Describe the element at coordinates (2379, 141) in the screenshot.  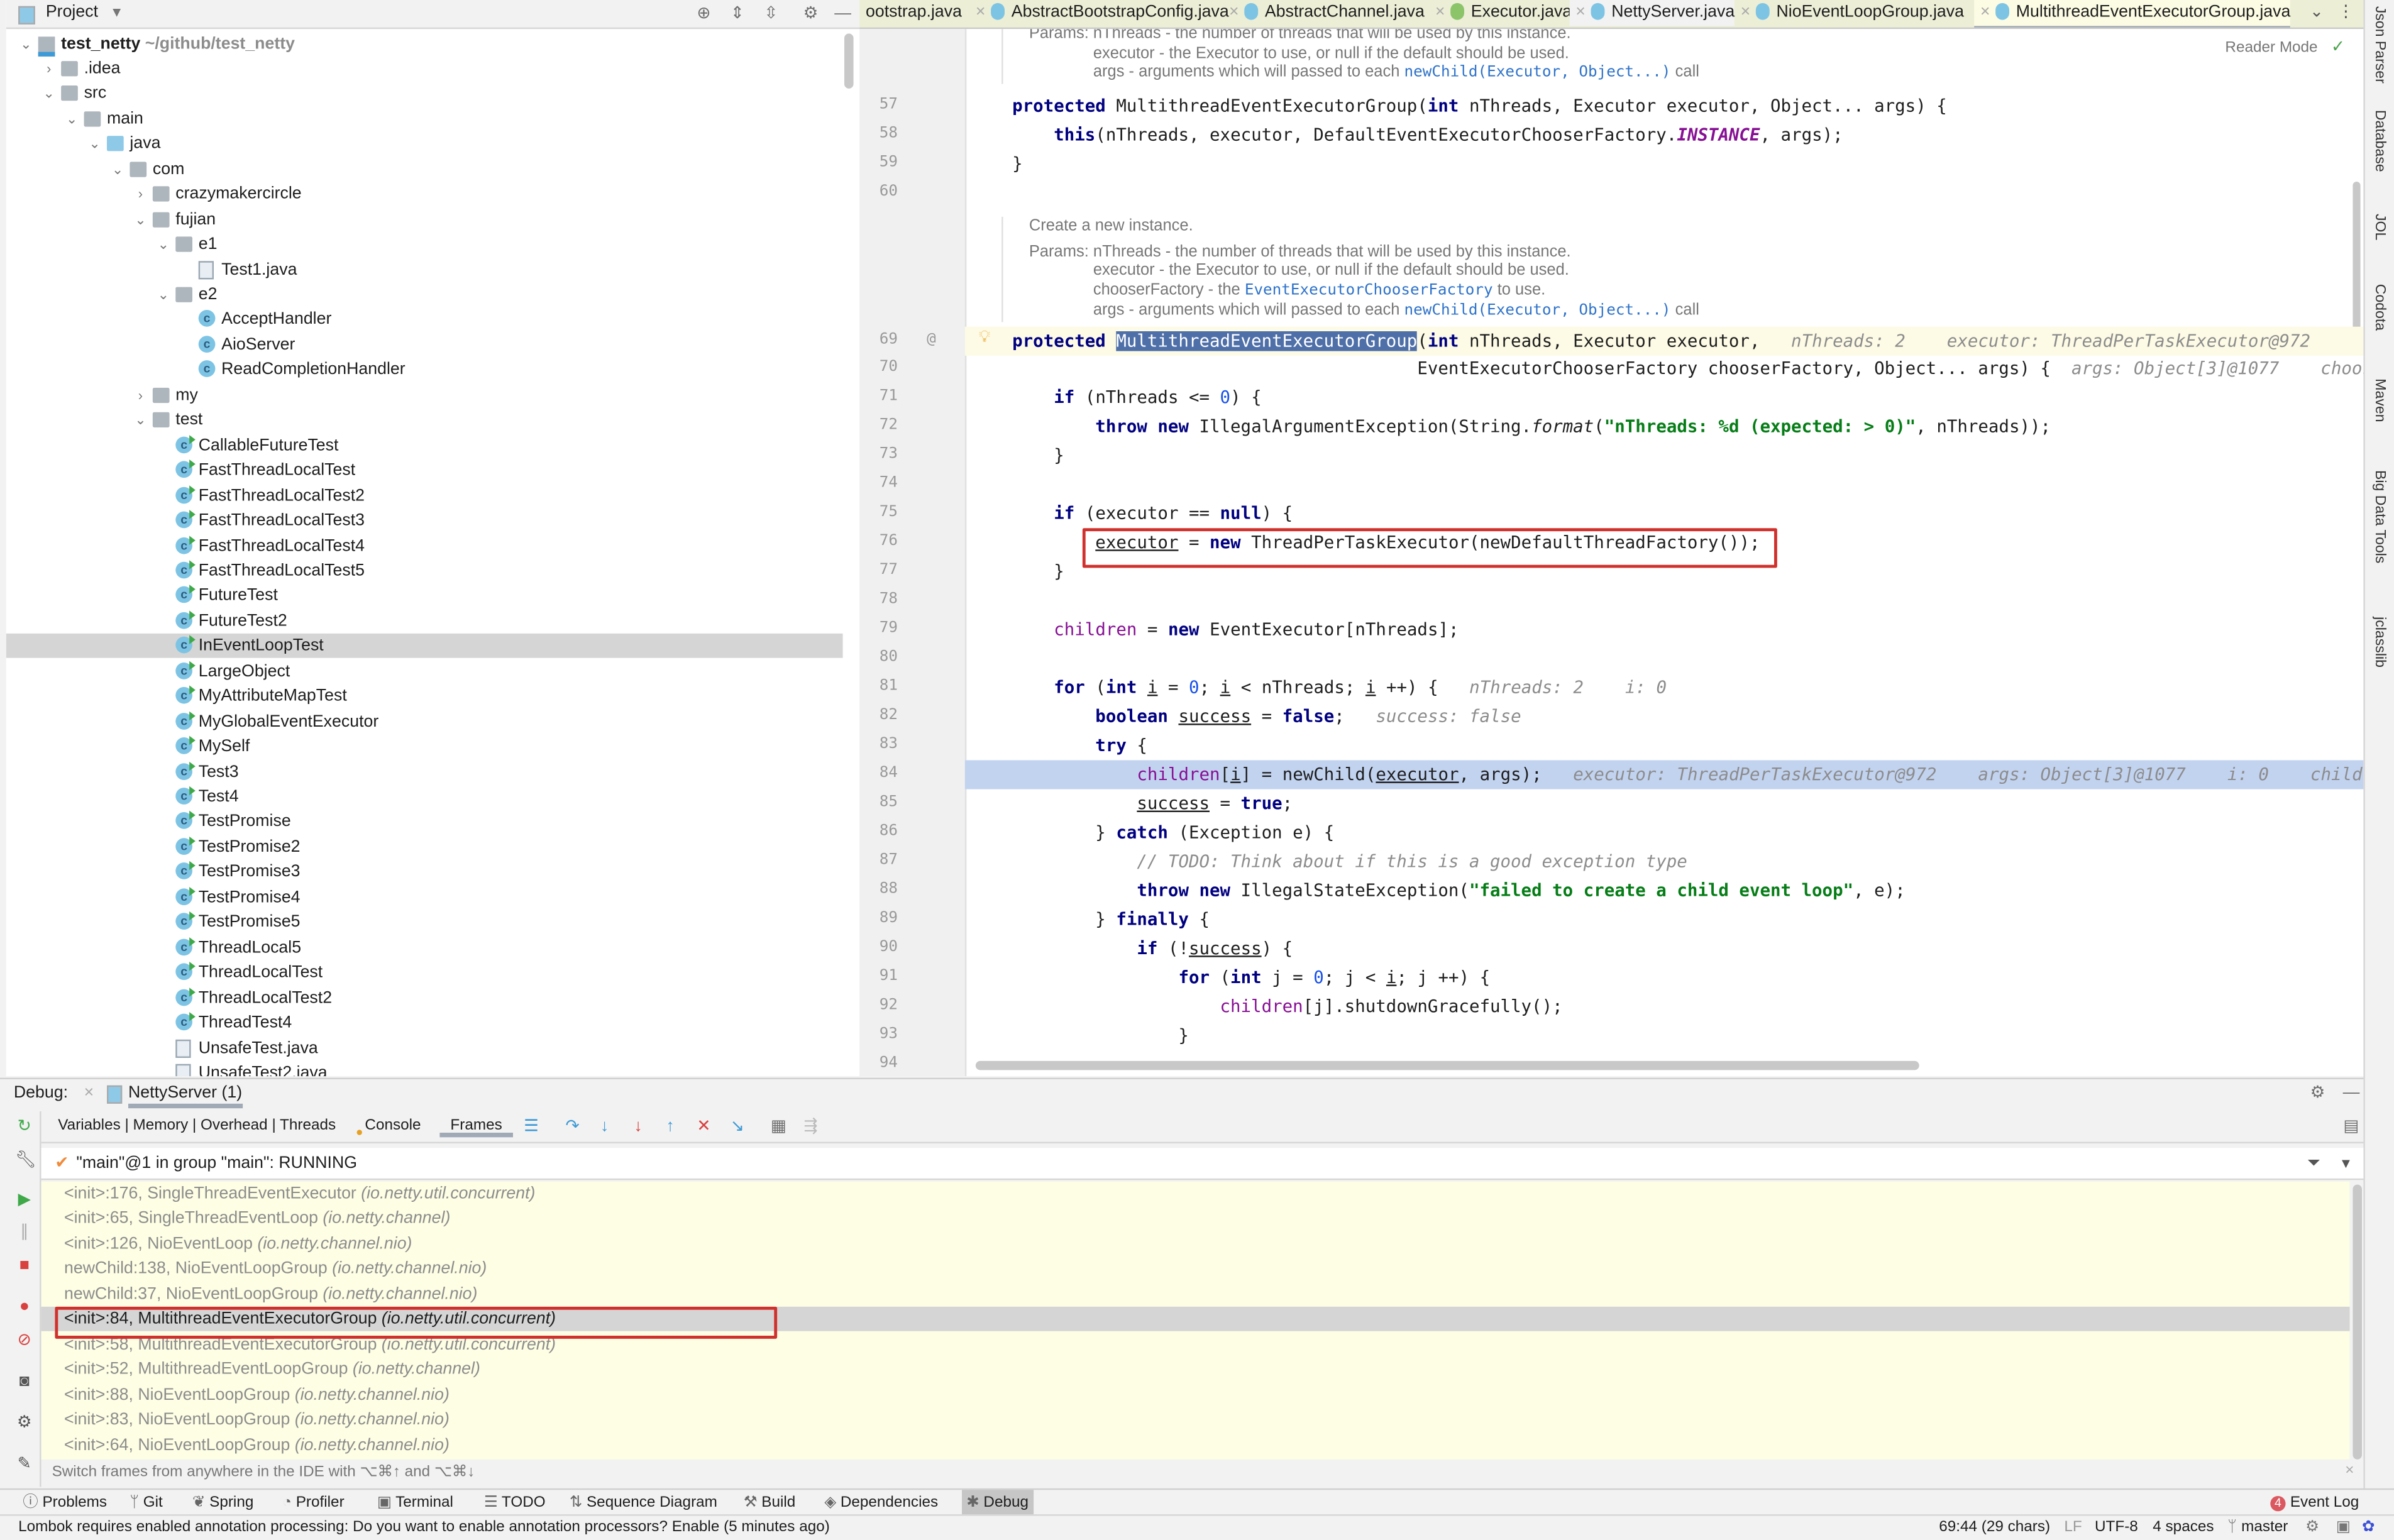
I see `tool-window-database: Database` at that location.